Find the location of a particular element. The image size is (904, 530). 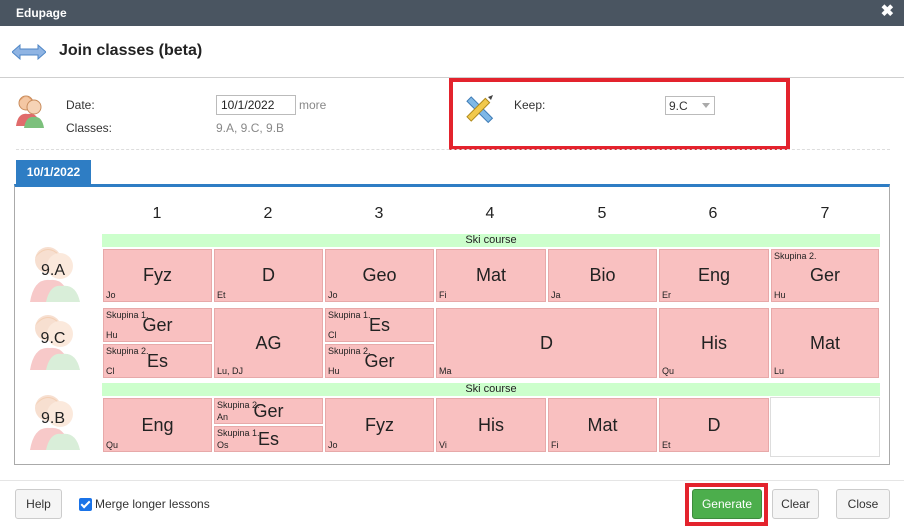

classes-label: Classes: is located at coordinates (89, 128).